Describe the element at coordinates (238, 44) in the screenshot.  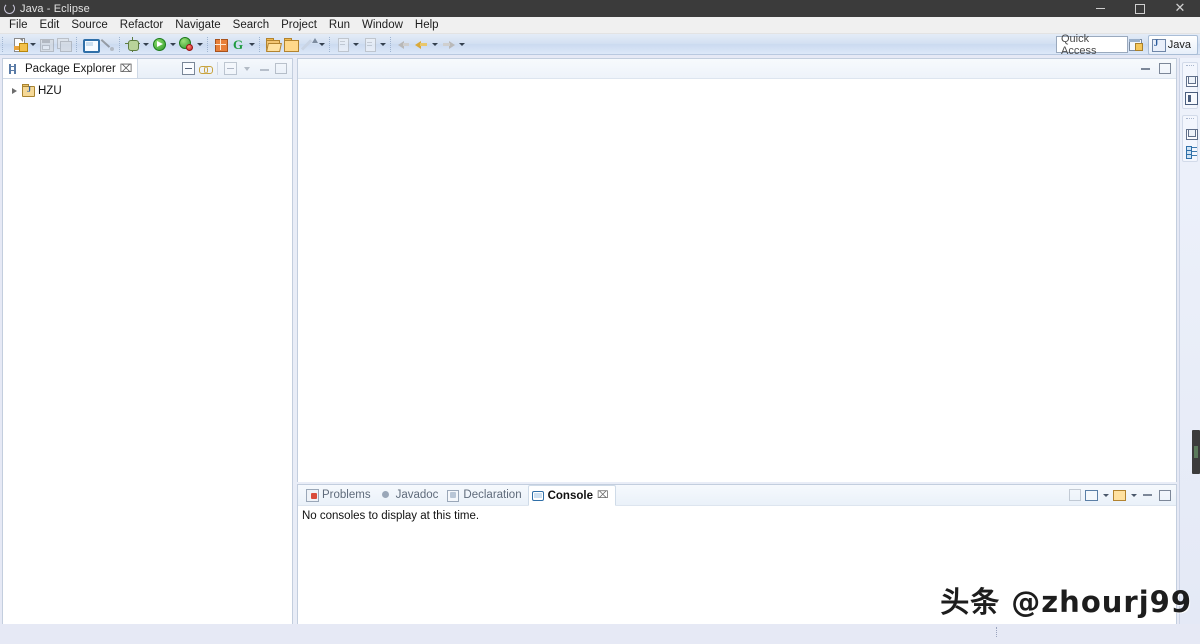
I see `new-java-class-button: G` at that location.